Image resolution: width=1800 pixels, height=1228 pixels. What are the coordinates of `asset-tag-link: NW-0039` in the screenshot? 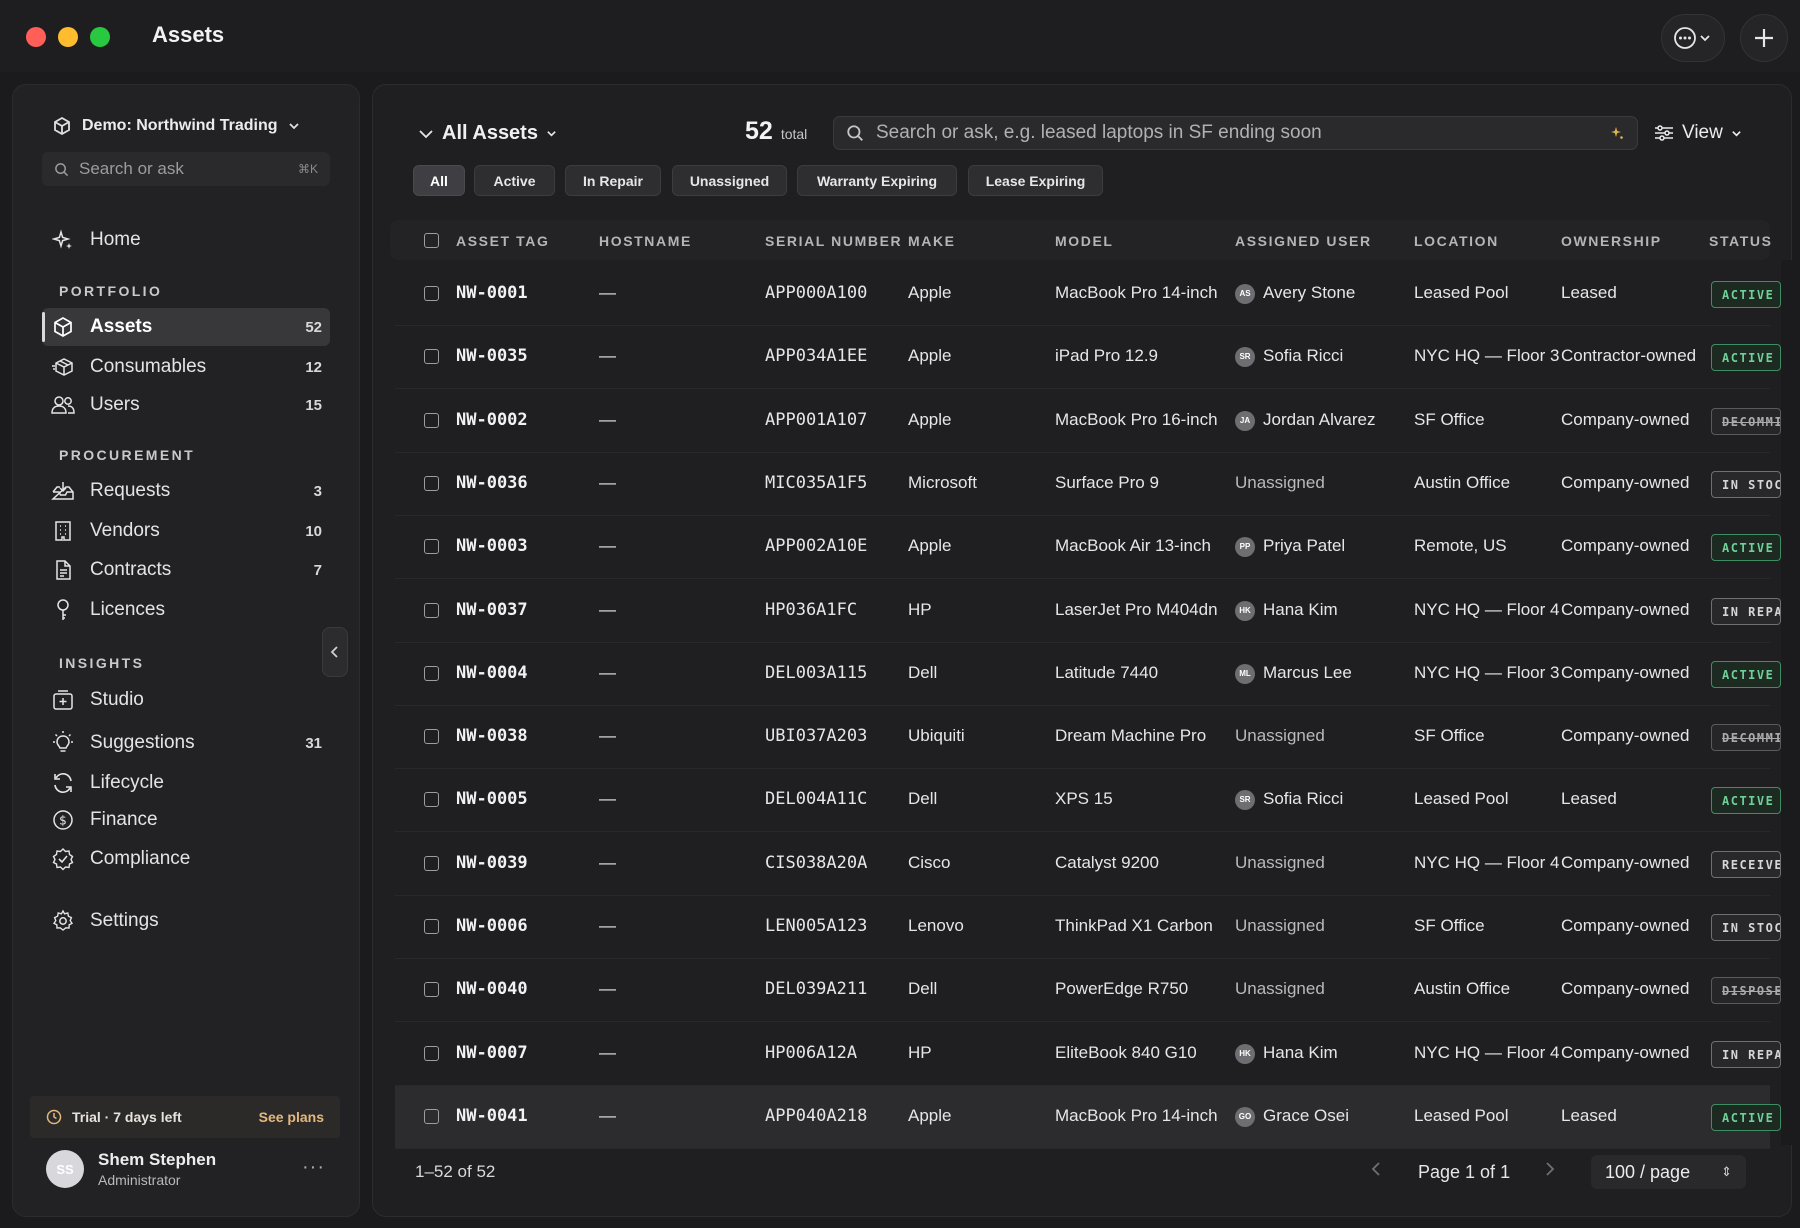 It's located at (492, 863).